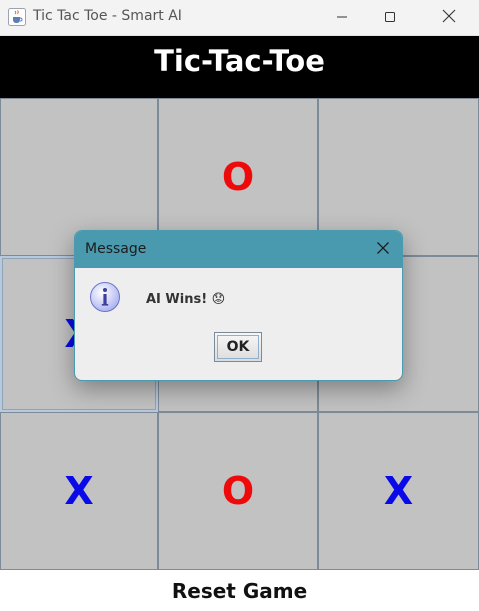 This screenshot has width=479, height=611. I want to click on window-title: Tic Tac Toe - Smart AI, so click(107, 16).